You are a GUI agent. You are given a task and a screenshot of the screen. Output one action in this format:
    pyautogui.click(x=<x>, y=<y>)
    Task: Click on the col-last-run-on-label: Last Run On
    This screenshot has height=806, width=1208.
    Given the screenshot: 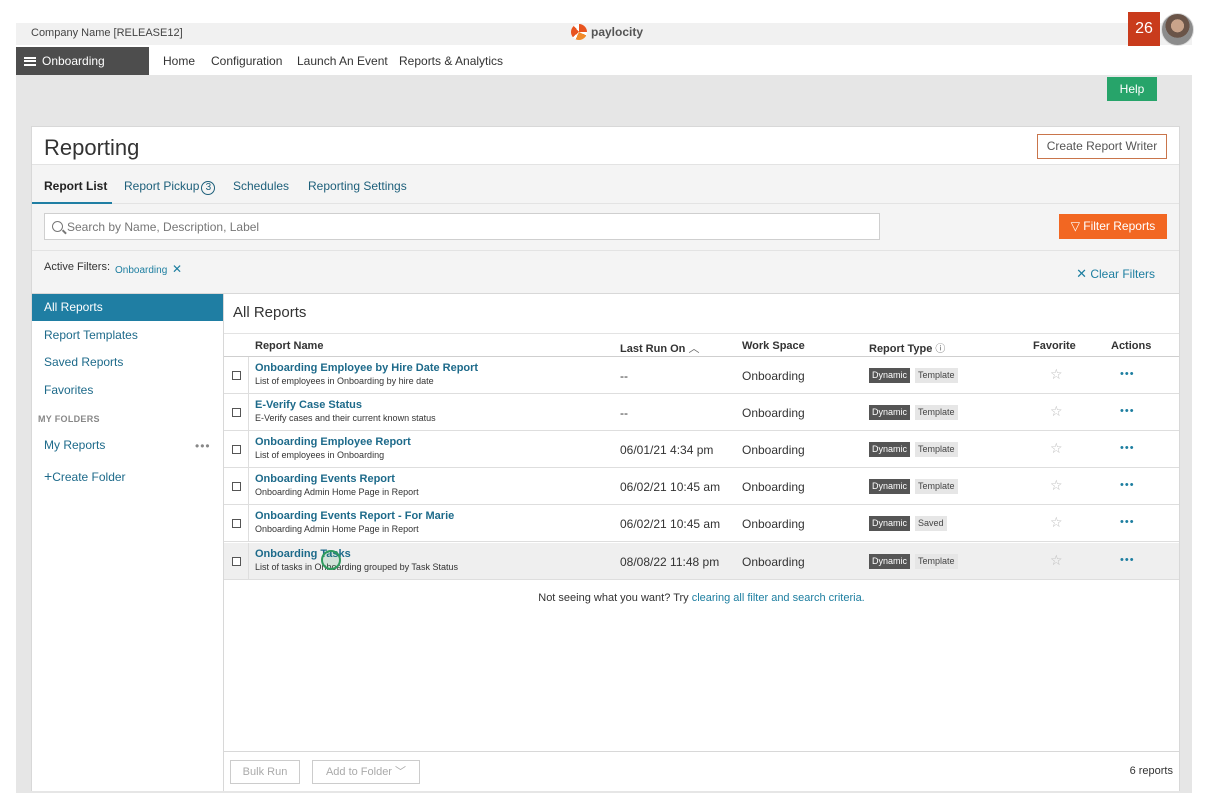 What is the action you would take?
    pyautogui.click(x=653, y=349)
    